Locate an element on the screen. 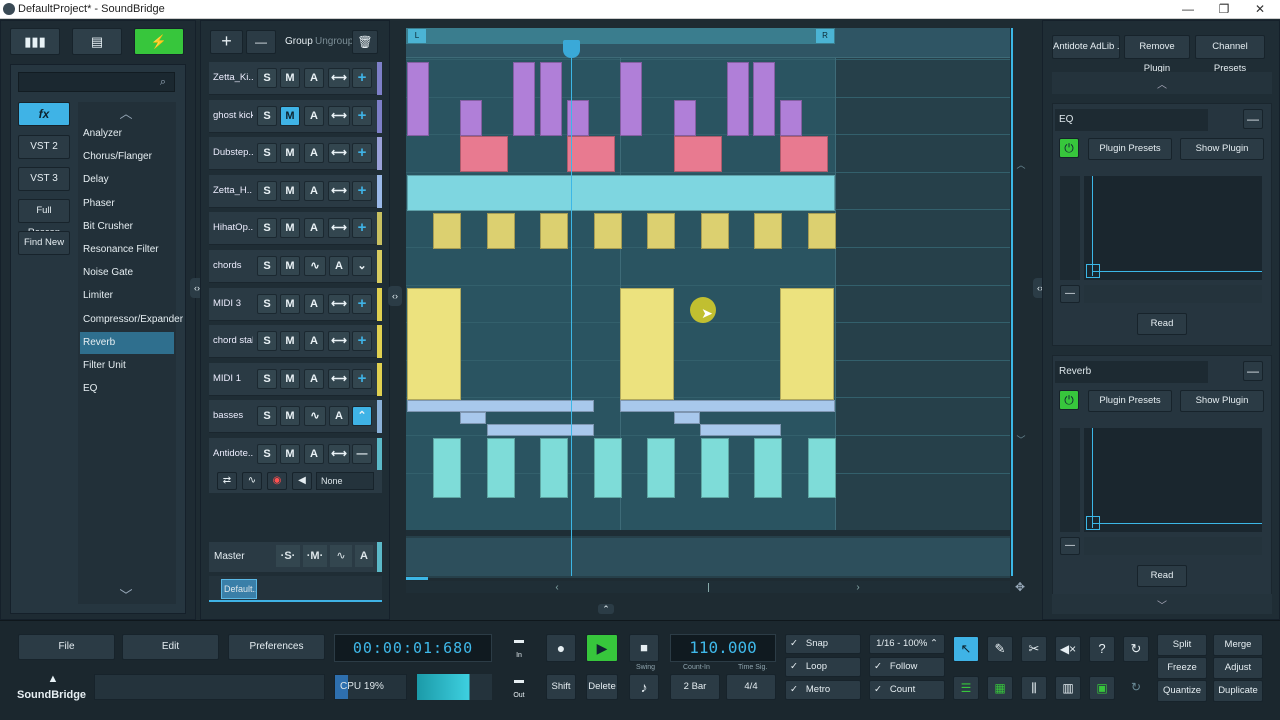  swing-icon: ♪ is located at coordinates (644, 687).